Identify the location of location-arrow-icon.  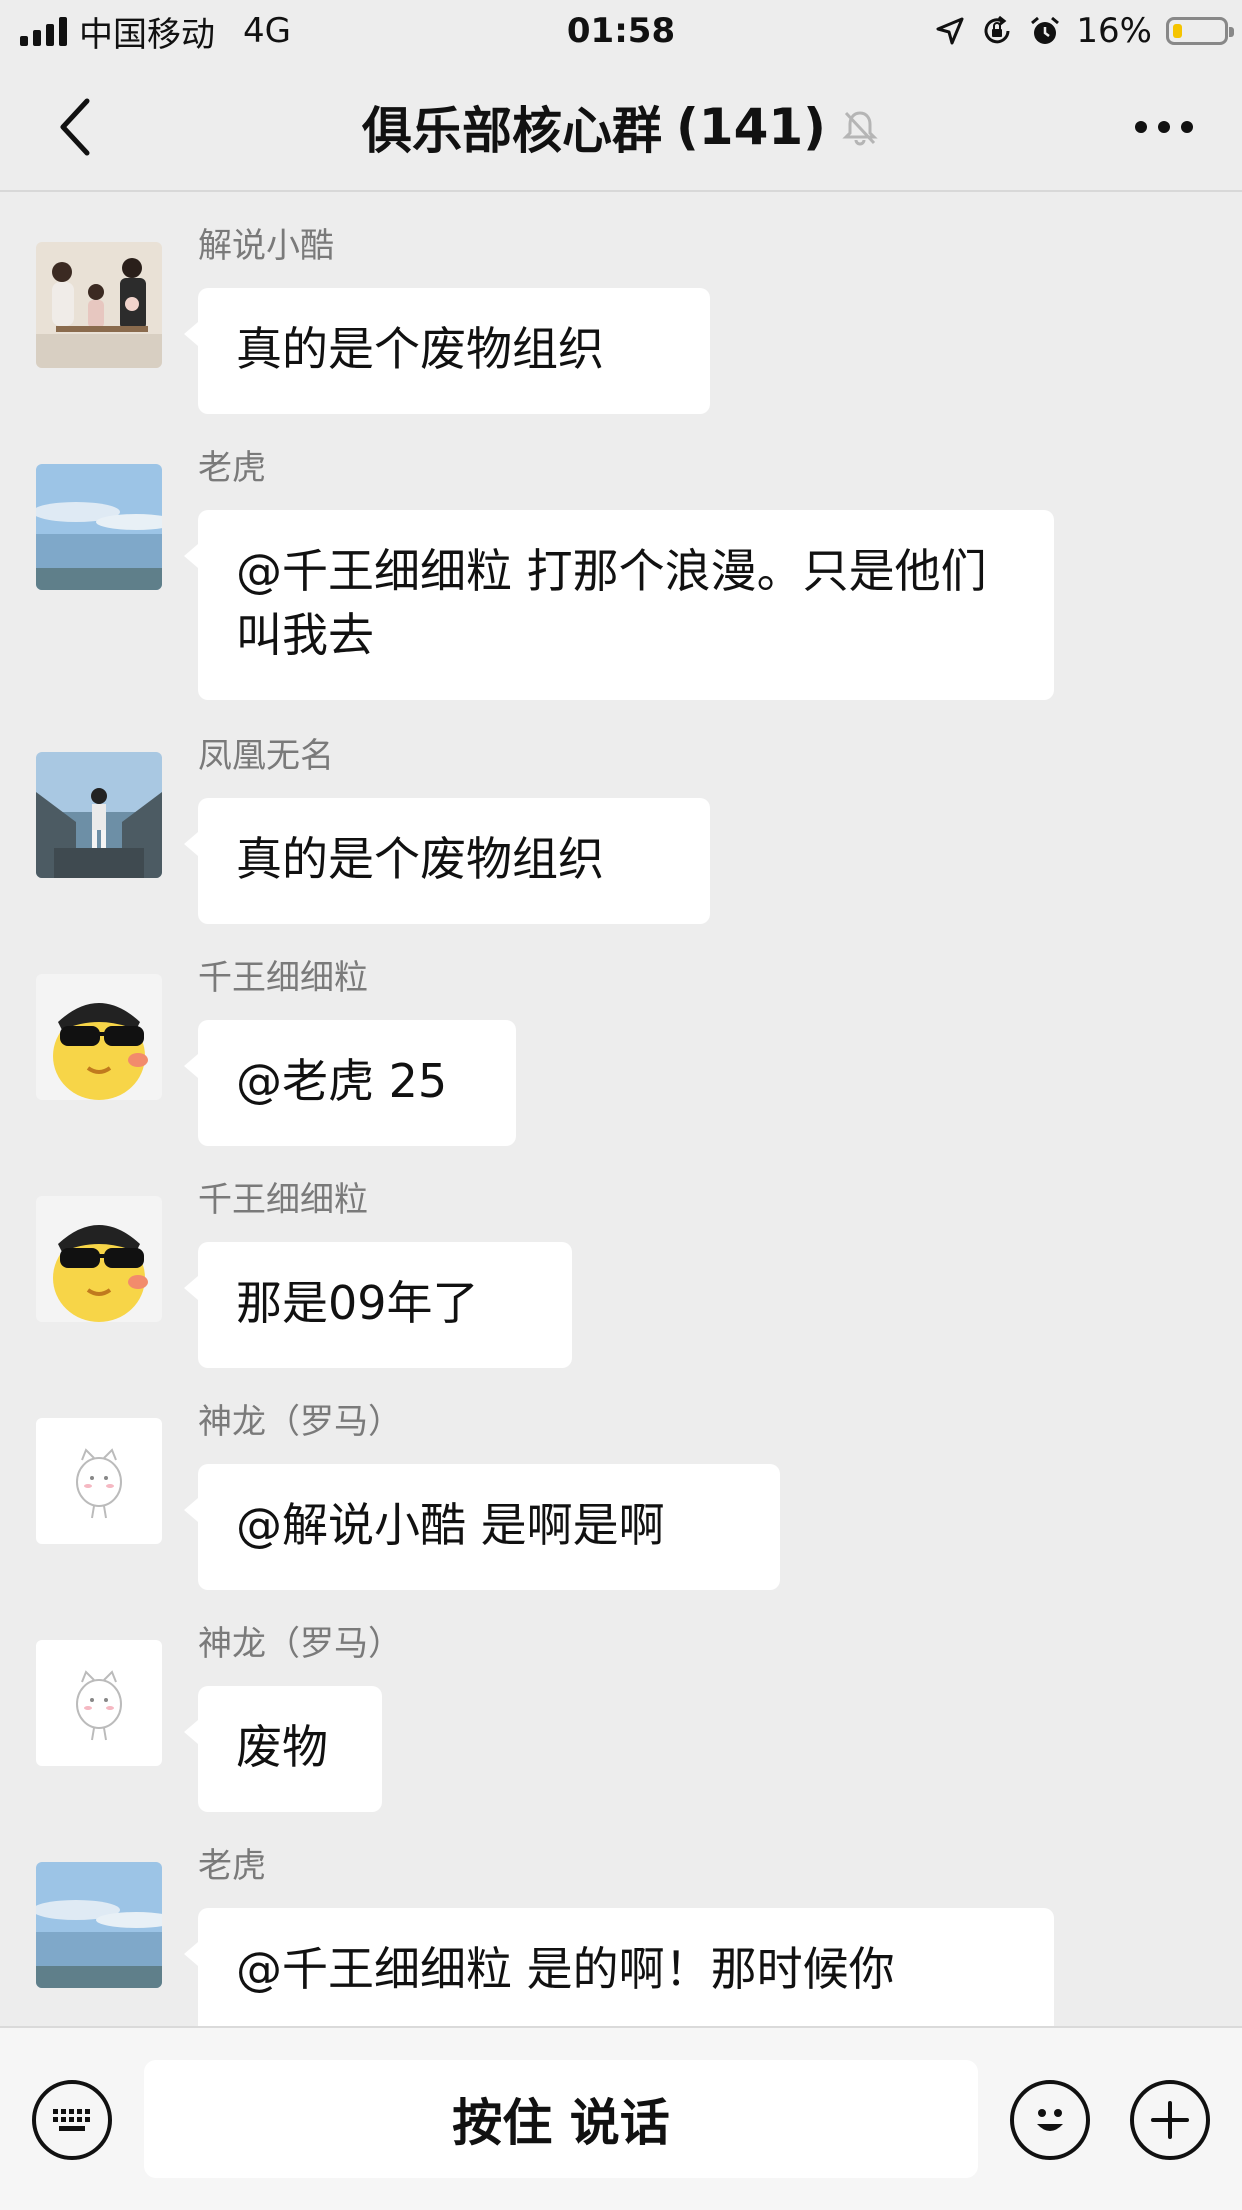
(950, 31).